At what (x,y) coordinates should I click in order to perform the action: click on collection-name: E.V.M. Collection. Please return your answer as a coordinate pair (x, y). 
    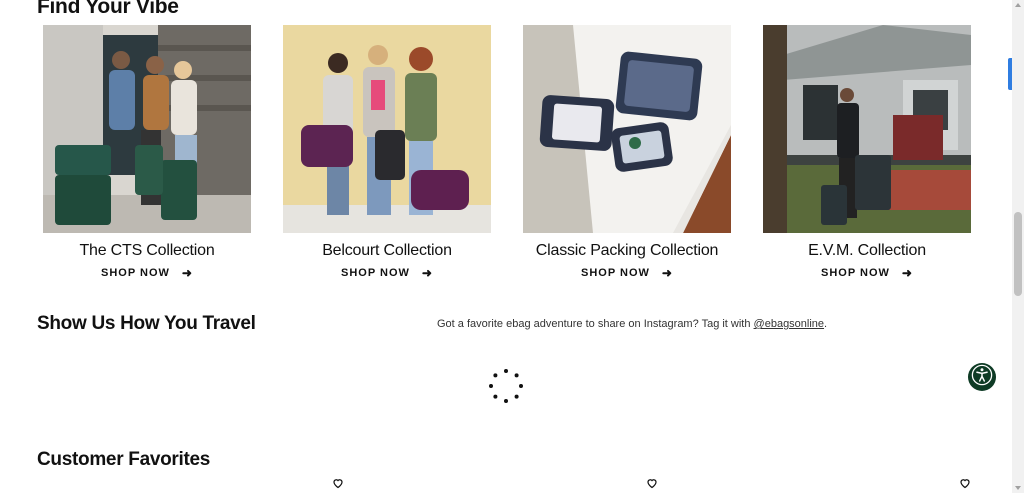
    Looking at the image, I should click on (867, 251).